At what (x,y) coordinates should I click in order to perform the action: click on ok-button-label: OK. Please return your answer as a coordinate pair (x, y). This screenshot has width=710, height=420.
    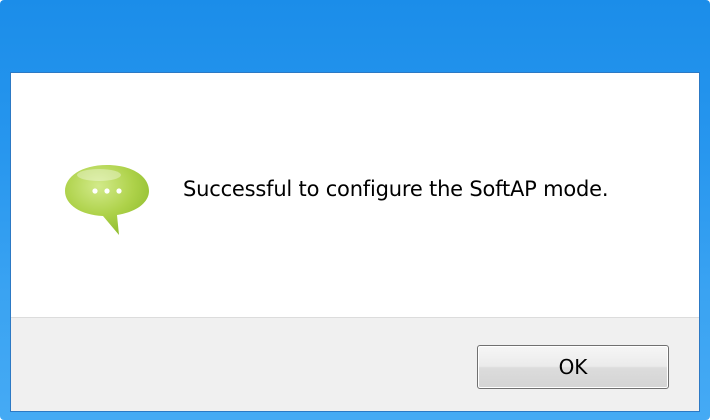
    Looking at the image, I should click on (573, 367).